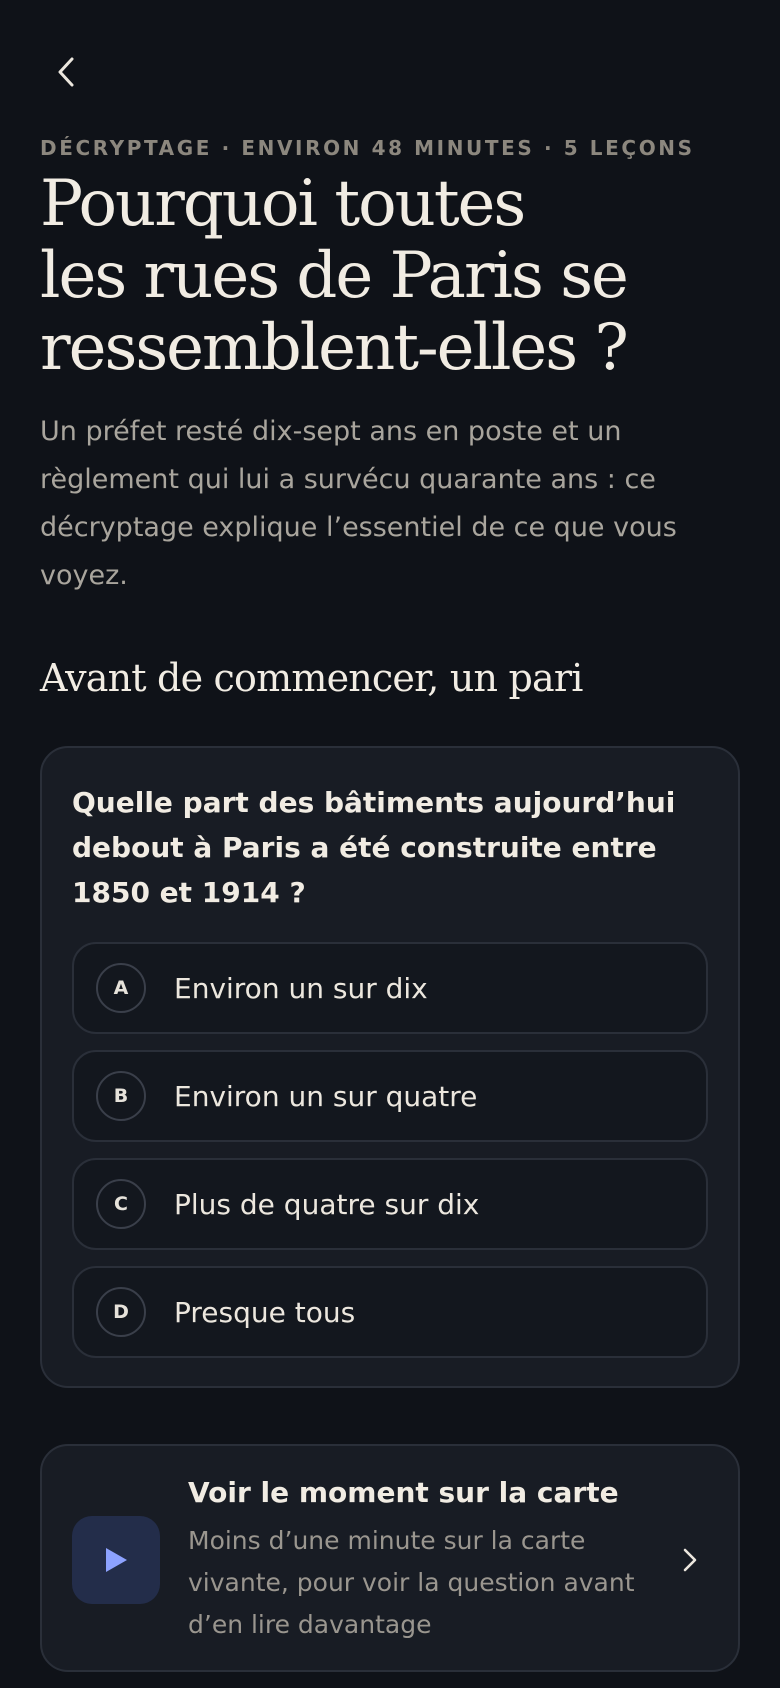  What do you see at coordinates (121, 1312) in the screenshot?
I see `option-letter-badge: D` at bounding box center [121, 1312].